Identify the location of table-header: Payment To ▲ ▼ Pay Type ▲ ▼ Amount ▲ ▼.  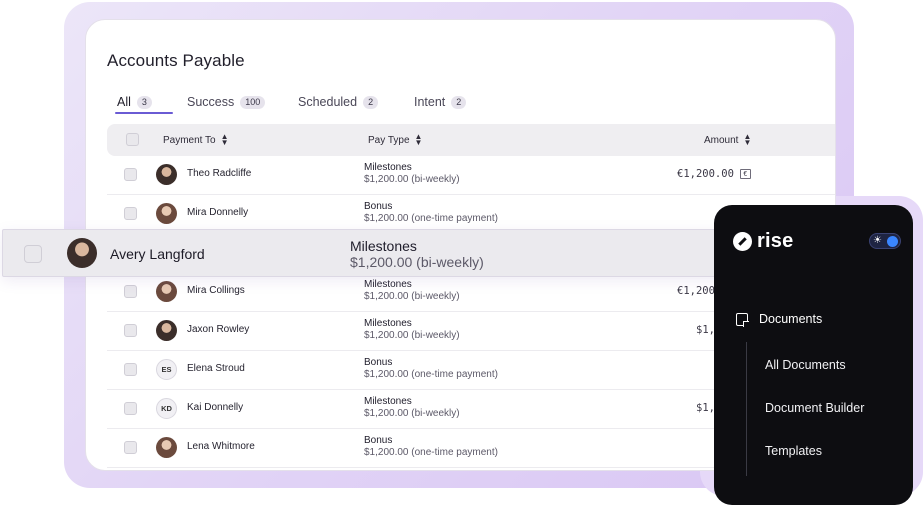
(471, 140).